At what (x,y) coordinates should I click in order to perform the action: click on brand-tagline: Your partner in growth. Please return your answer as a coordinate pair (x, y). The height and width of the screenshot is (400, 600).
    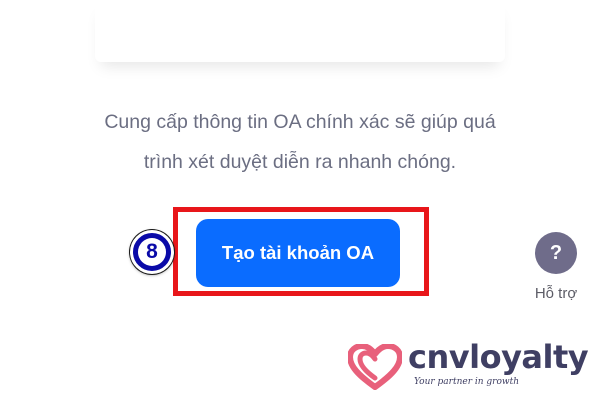
    Looking at the image, I should click on (467, 382).